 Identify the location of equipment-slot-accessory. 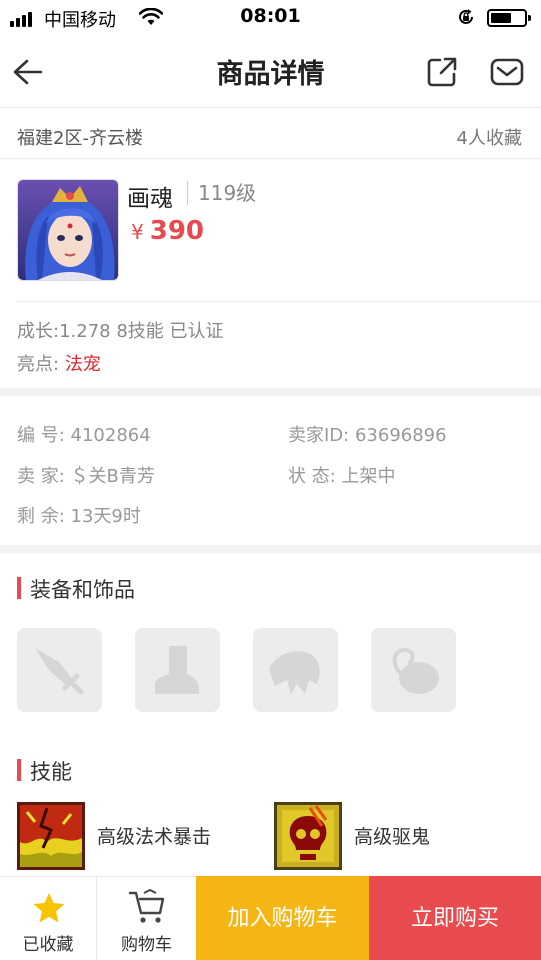
(413, 670).